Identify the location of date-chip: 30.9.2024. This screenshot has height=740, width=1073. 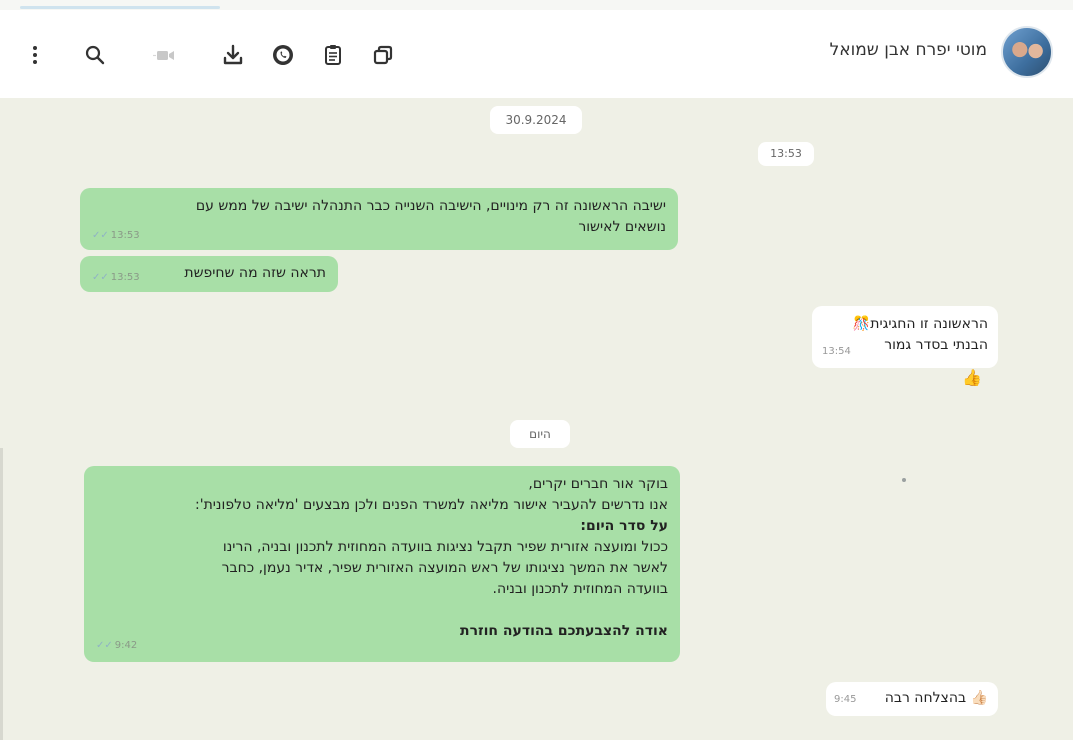
(536, 120).